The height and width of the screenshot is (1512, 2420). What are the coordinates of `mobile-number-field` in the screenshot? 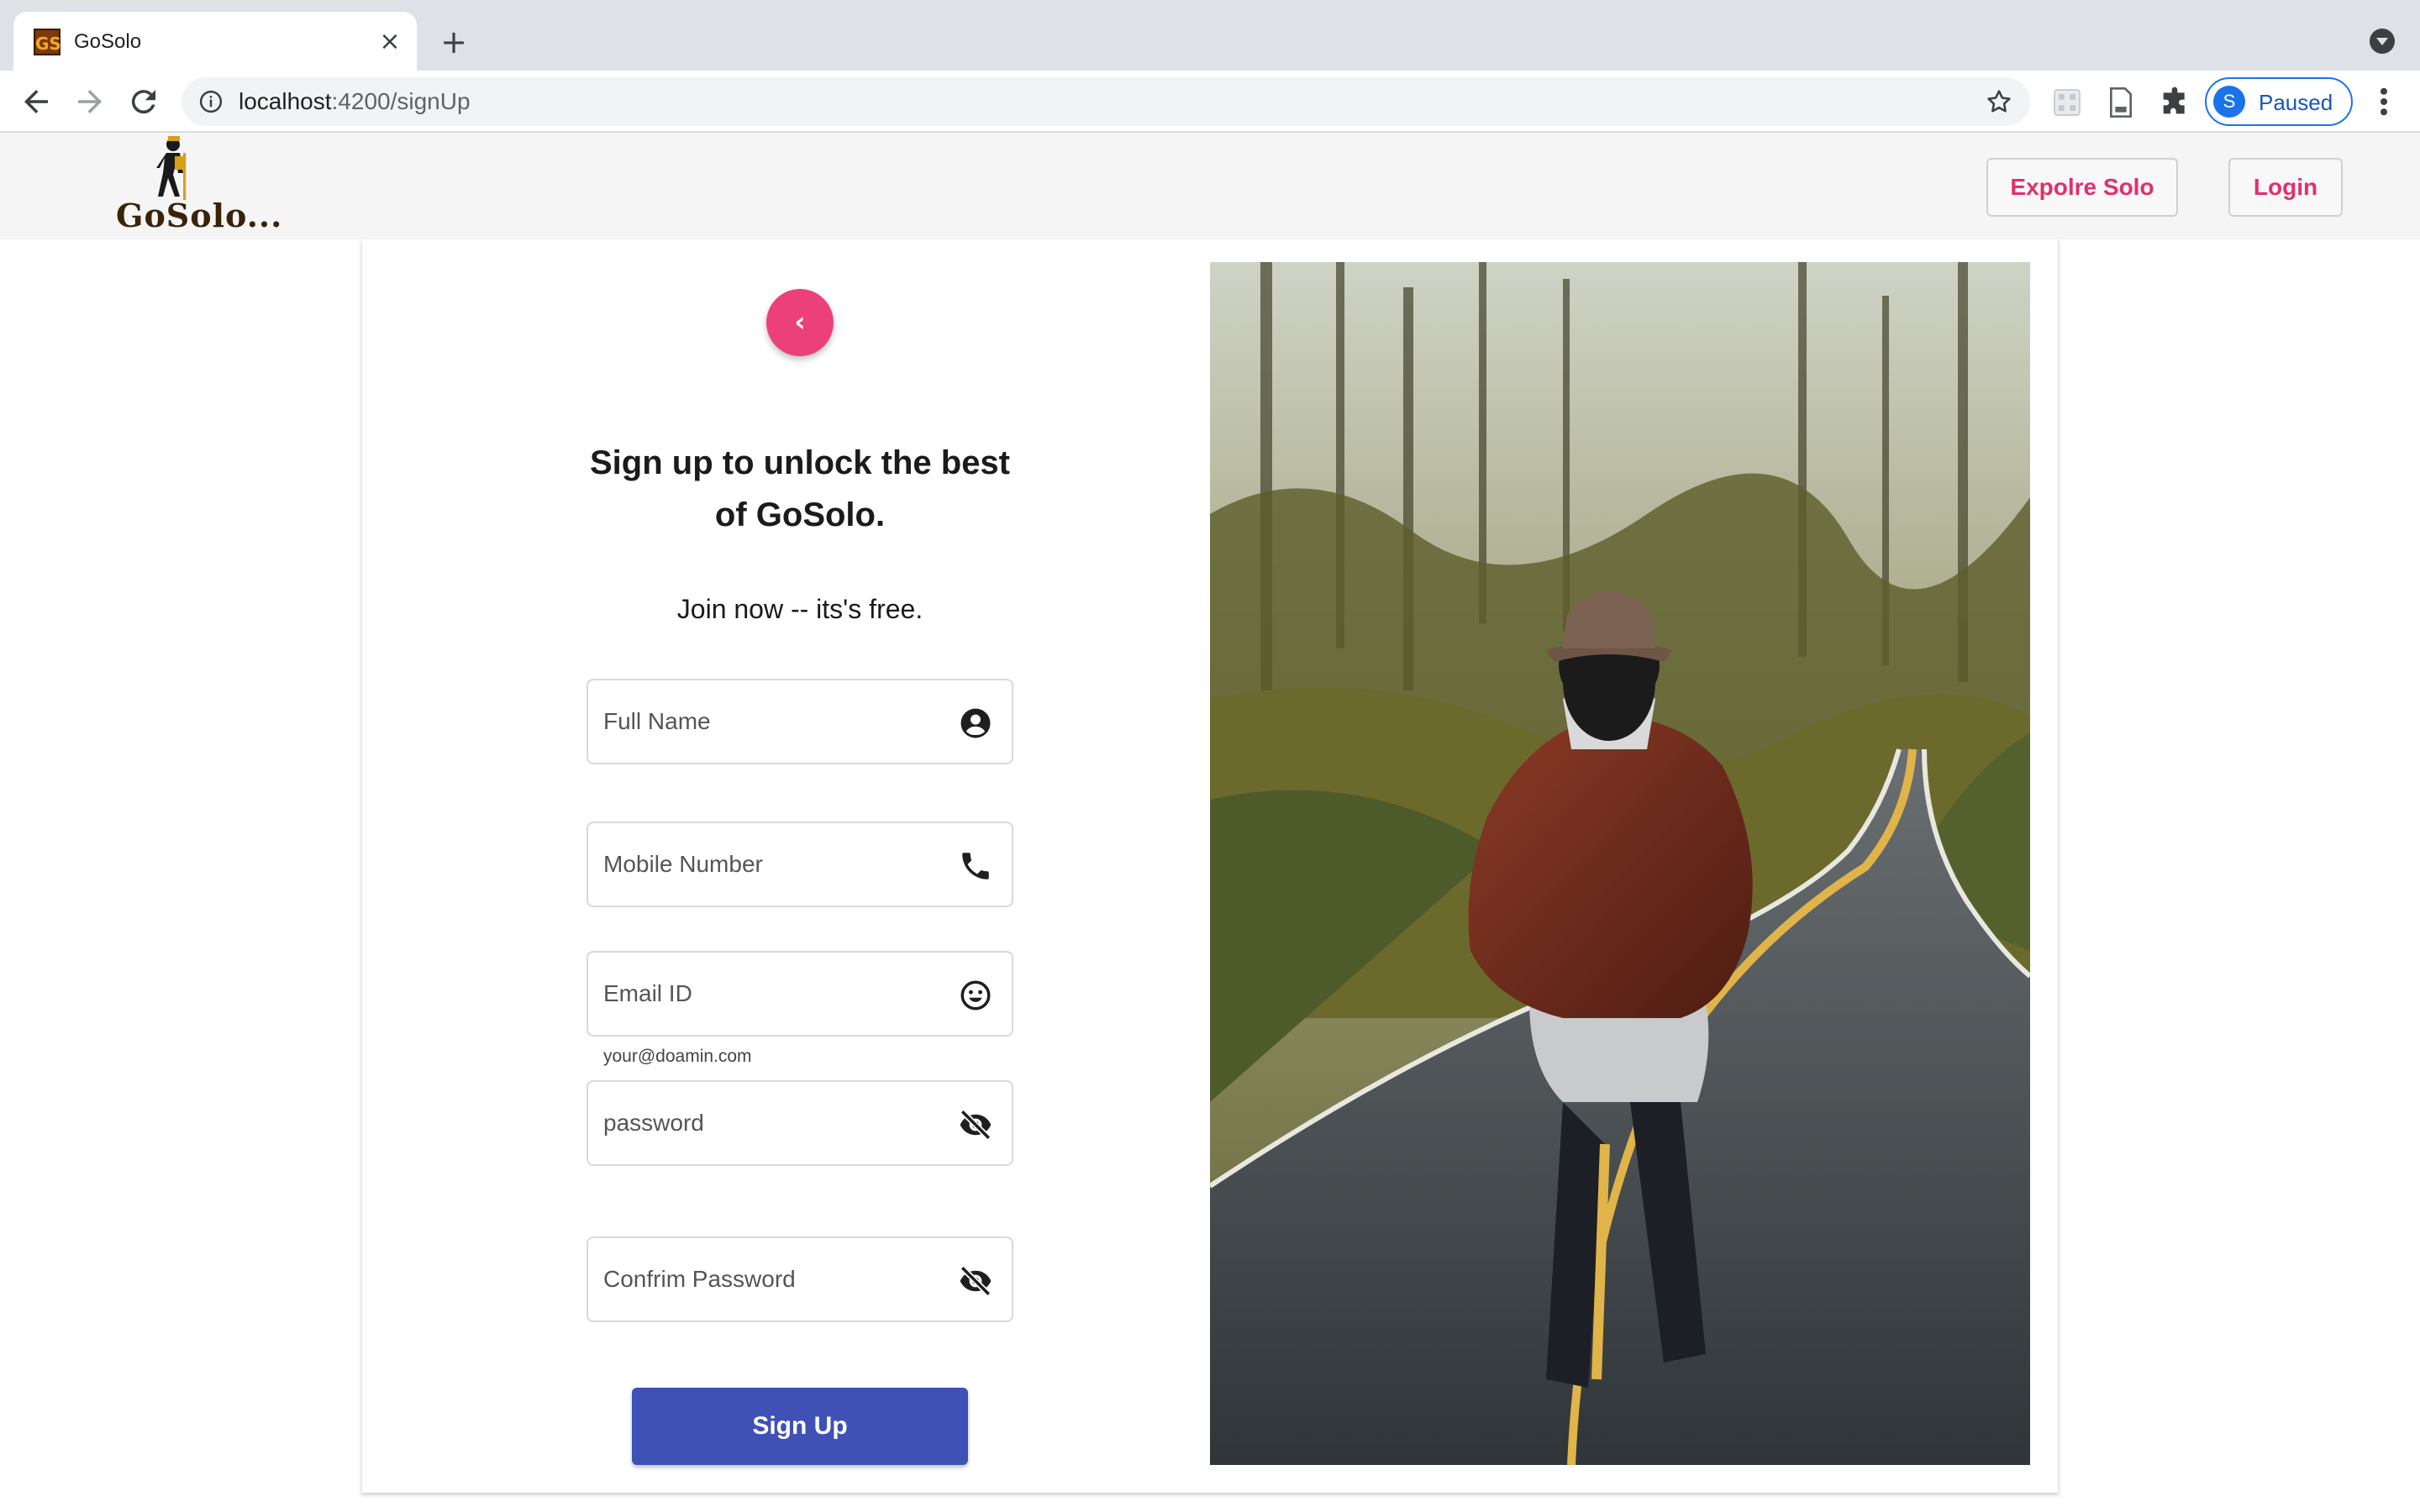 It's located at (800, 864).